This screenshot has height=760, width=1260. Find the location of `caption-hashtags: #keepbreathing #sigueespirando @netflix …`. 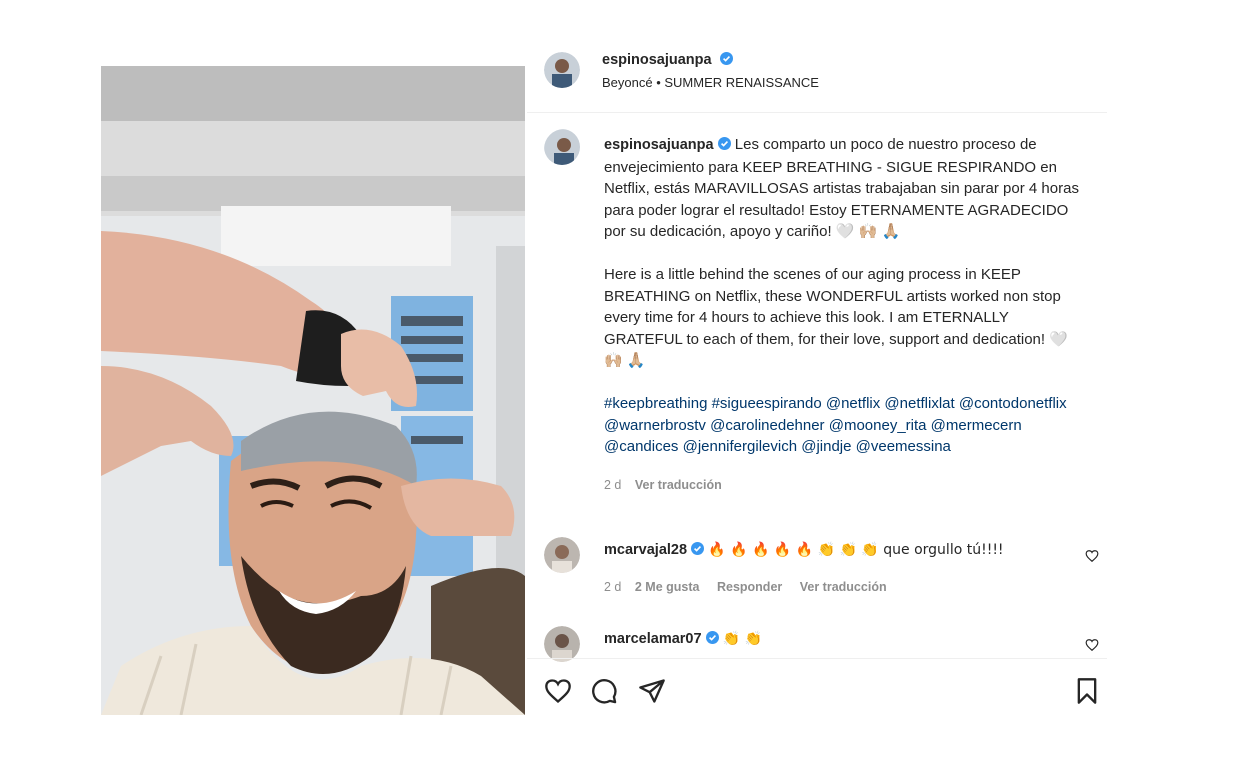

caption-hashtags: #keepbreathing #sigueespirando @netflix … is located at coordinates (843, 425).